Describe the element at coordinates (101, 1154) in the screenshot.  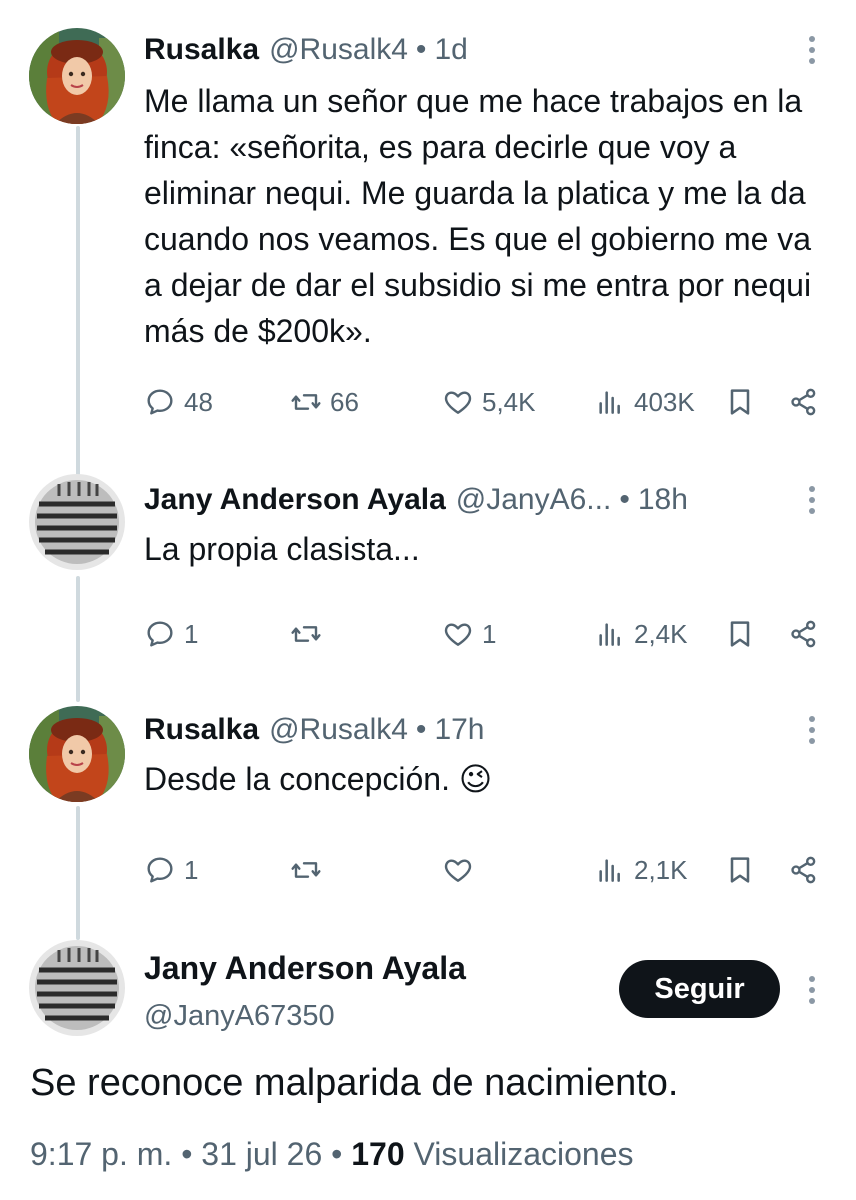
I see `tweet-time: 9:17 p. m.` at that location.